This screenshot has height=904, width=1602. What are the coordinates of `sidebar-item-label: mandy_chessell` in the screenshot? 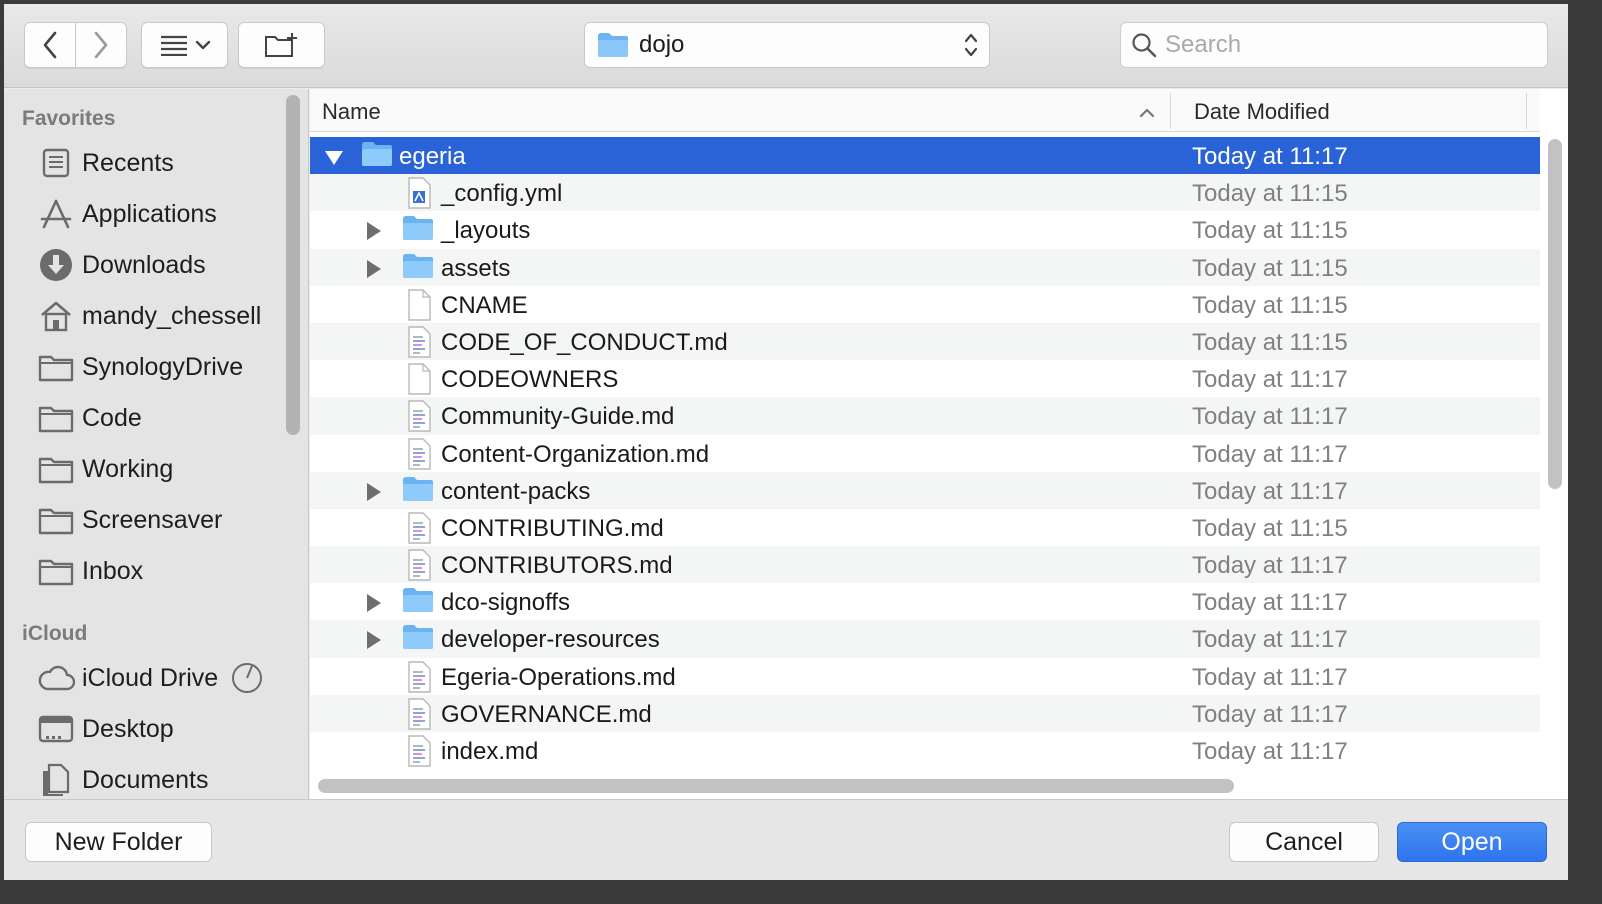 It's located at (172, 315).